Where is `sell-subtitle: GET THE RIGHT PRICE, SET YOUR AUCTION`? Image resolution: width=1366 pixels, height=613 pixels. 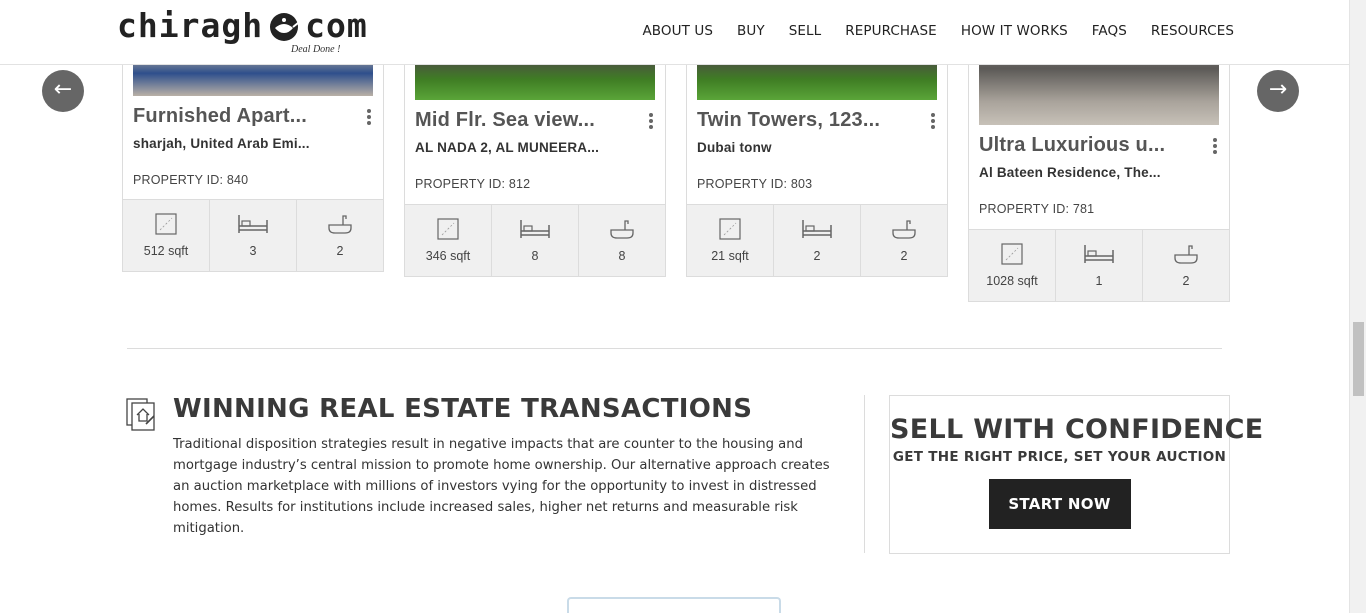 sell-subtitle: GET THE RIGHT PRICE, SET YOUR AUCTION is located at coordinates (1059, 457).